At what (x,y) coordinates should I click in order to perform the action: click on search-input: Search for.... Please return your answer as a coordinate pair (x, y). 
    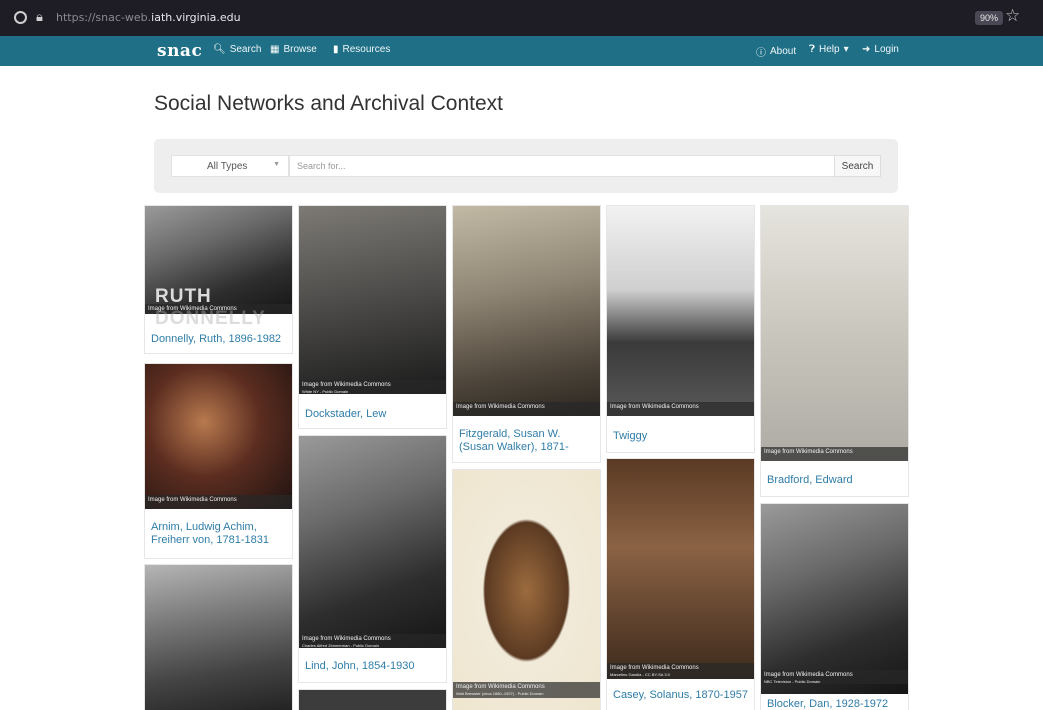
    Looking at the image, I should click on (562, 166).